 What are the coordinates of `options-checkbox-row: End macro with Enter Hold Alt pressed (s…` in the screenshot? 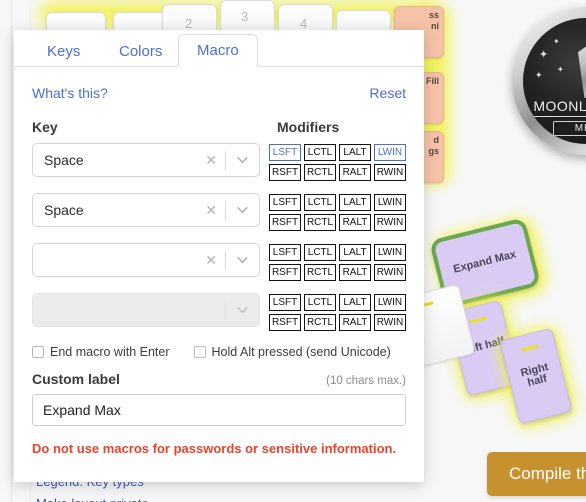 It's located at (219, 352).